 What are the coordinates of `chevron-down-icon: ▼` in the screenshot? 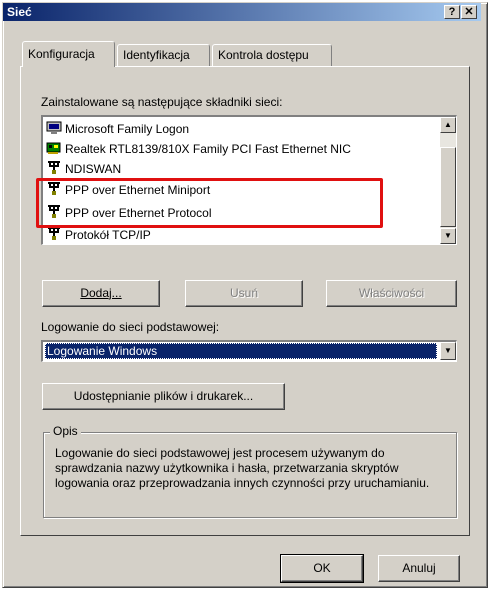 It's located at (448, 351).